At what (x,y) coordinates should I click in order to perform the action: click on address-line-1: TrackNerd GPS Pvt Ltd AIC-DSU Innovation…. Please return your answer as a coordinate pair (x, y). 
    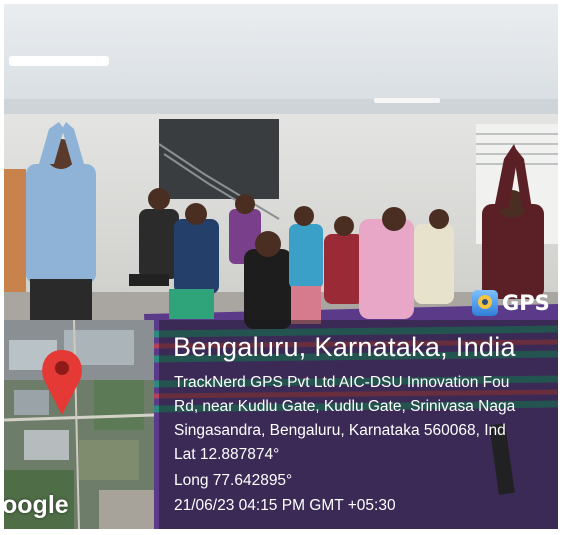
    Looking at the image, I should click on (342, 382).